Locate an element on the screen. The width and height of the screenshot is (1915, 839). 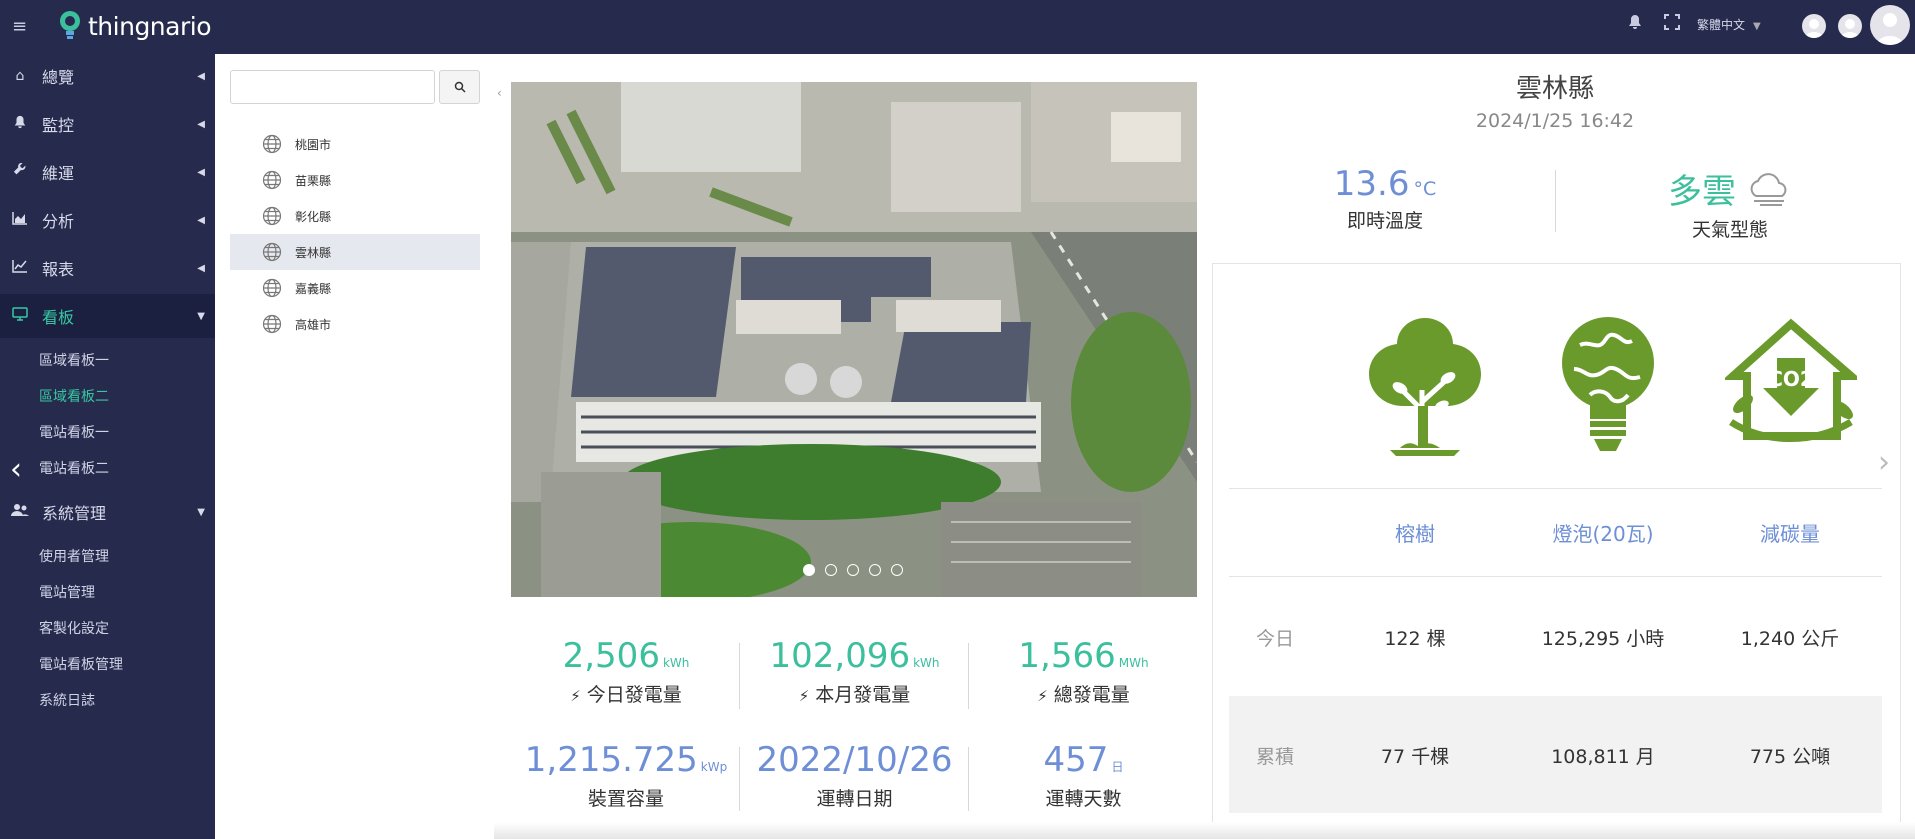
co2-reduction-icon: CO2 is located at coordinates (1791, 380).